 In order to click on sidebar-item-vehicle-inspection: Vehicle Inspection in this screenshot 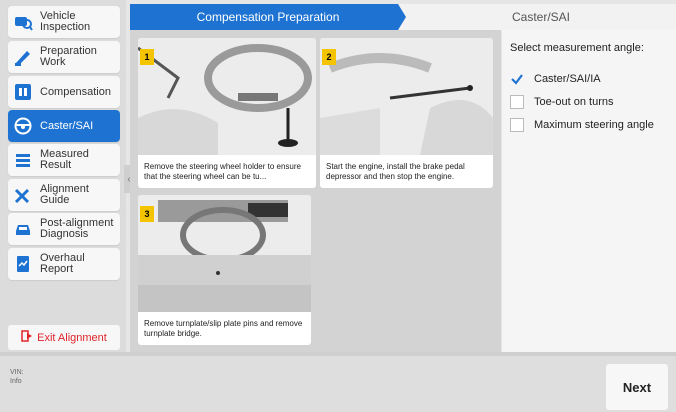, I will do `click(64, 22)`.